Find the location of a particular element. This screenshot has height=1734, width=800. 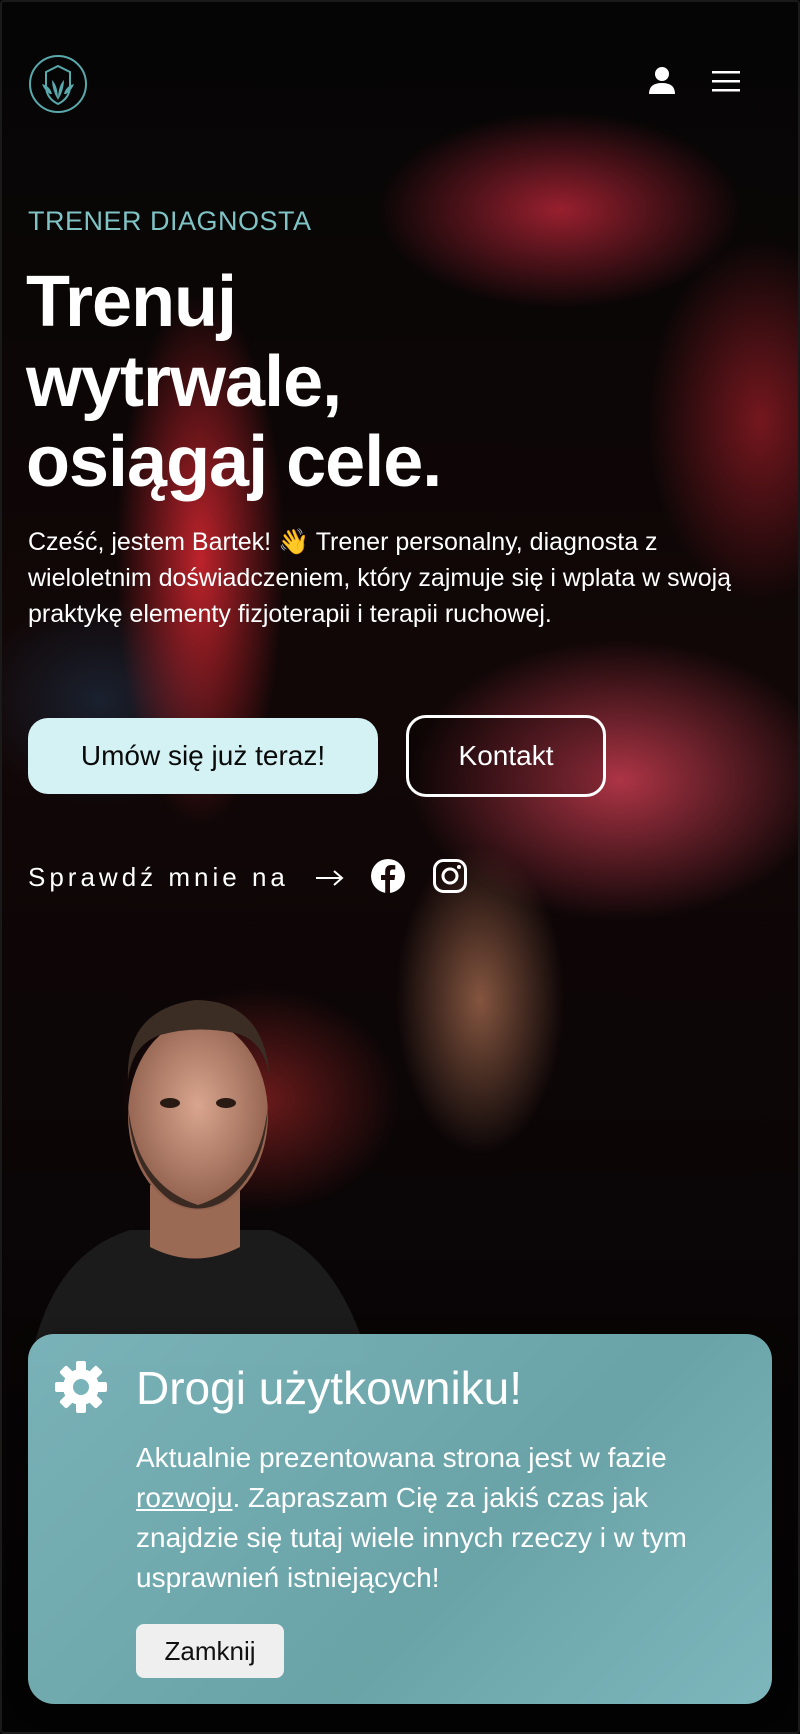

arrow-right-icon is located at coordinates (330, 878).